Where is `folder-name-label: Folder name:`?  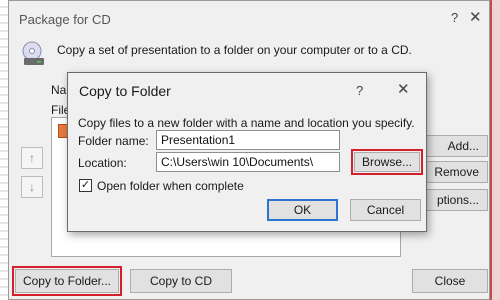 folder-name-label: Folder name: is located at coordinates (113, 141).